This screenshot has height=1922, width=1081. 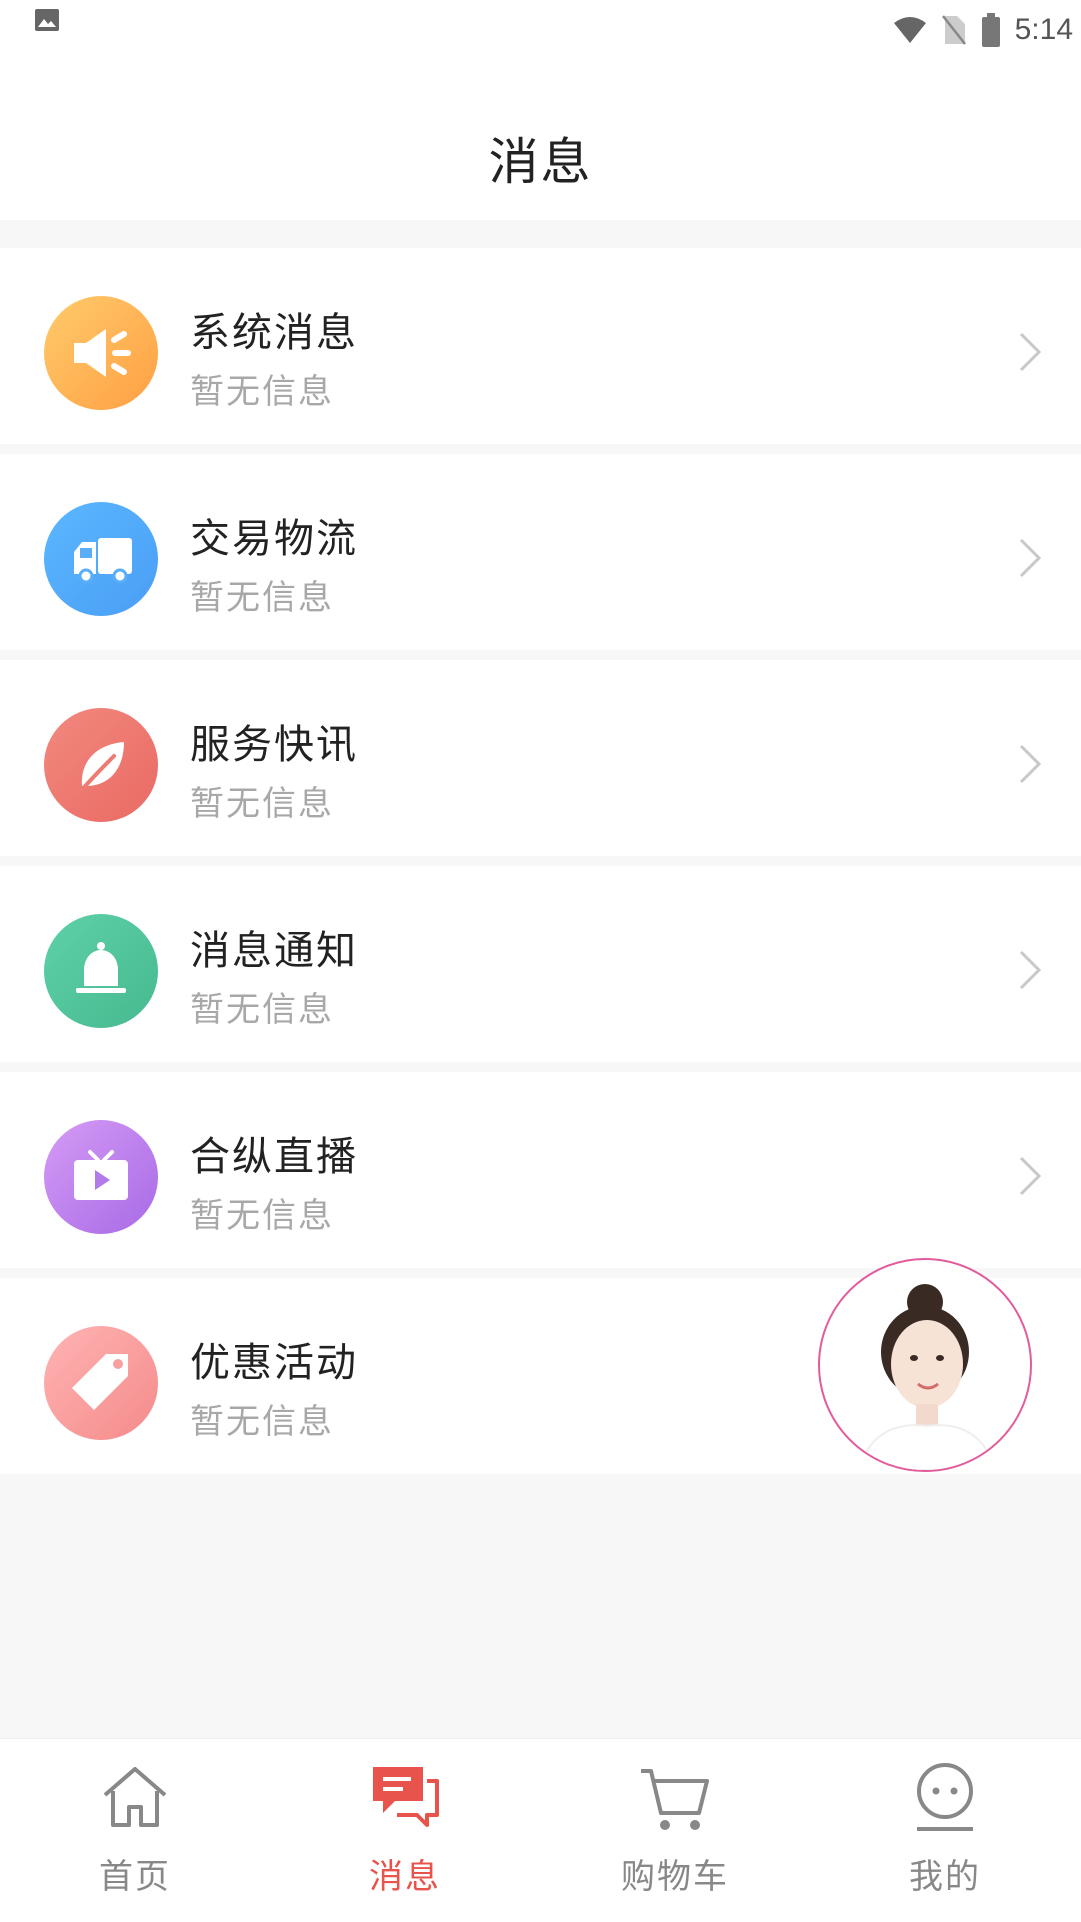 What do you see at coordinates (909, 30) in the screenshot?
I see `wifi-icon` at bounding box center [909, 30].